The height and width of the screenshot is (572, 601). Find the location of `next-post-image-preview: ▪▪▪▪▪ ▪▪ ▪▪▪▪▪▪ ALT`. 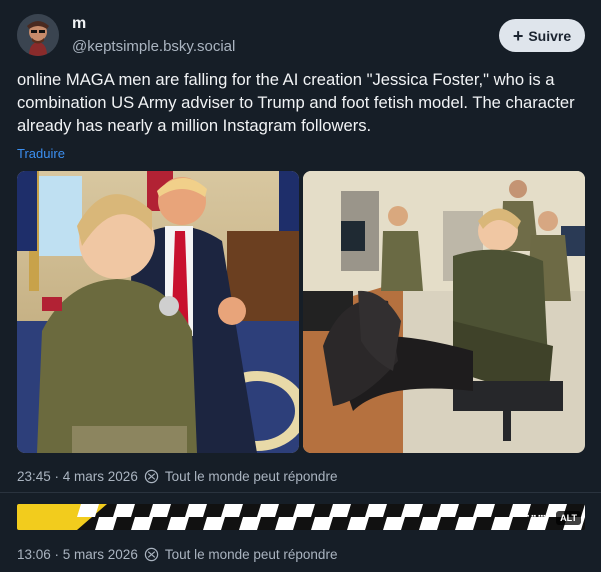

next-post-image-preview: ▪▪▪▪▪ ▪▪ ▪▪▪▪▪▪ ALT is located at coordinates (301, 517).